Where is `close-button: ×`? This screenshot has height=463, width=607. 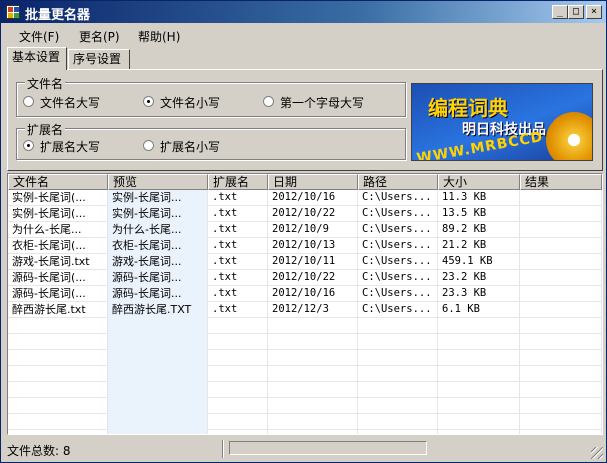
close-button: × is located at coordinates (594, 12).